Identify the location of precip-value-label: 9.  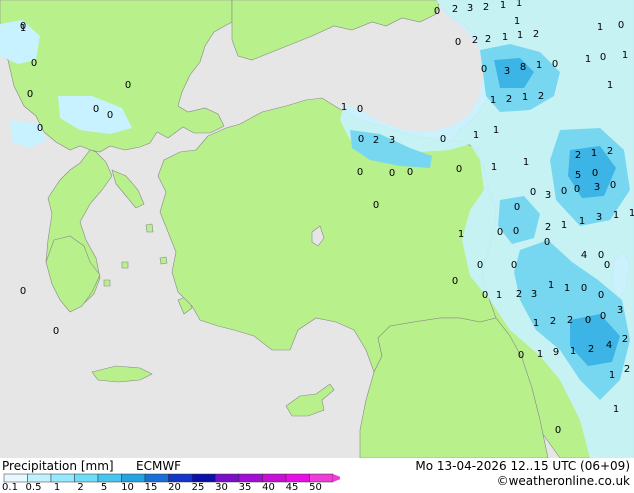
(556, 352).